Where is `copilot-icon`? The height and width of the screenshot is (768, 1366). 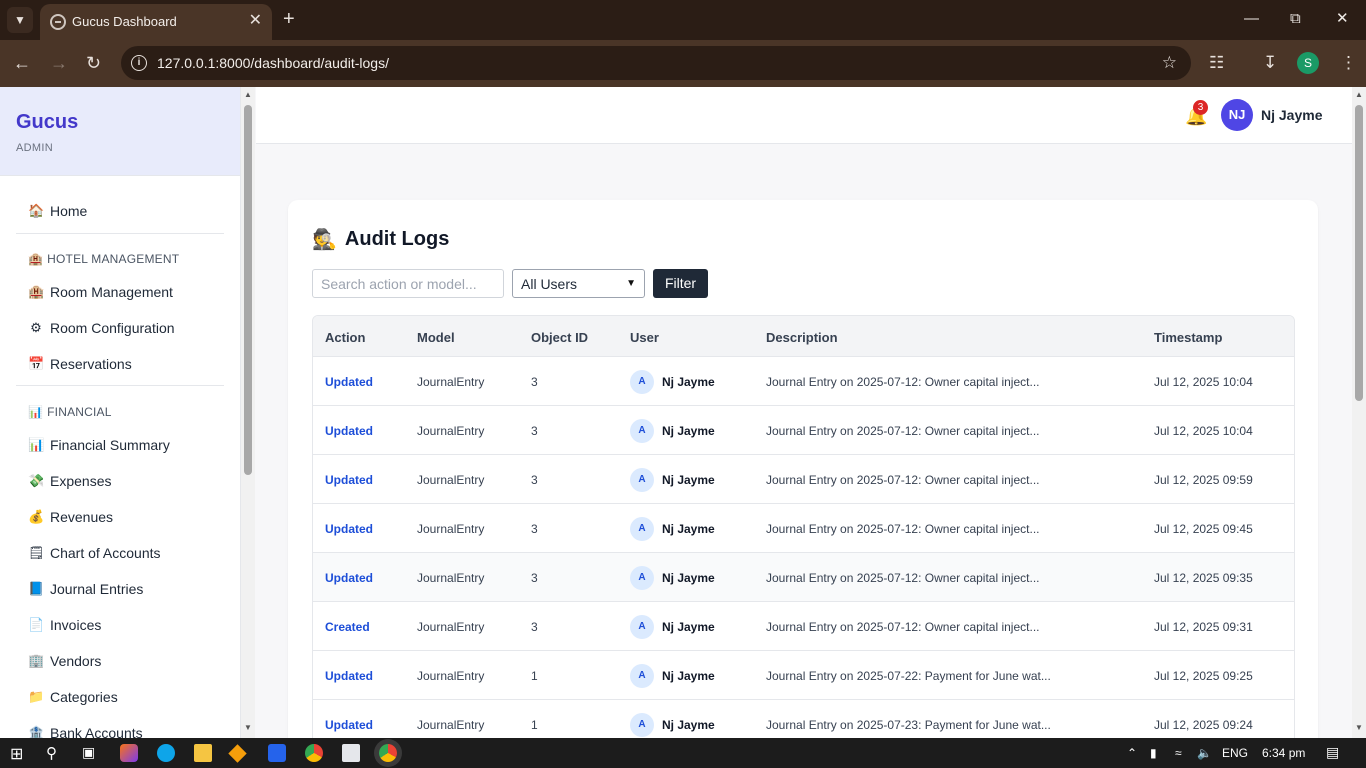
copilot-icon is located at coordinates (129, 753).